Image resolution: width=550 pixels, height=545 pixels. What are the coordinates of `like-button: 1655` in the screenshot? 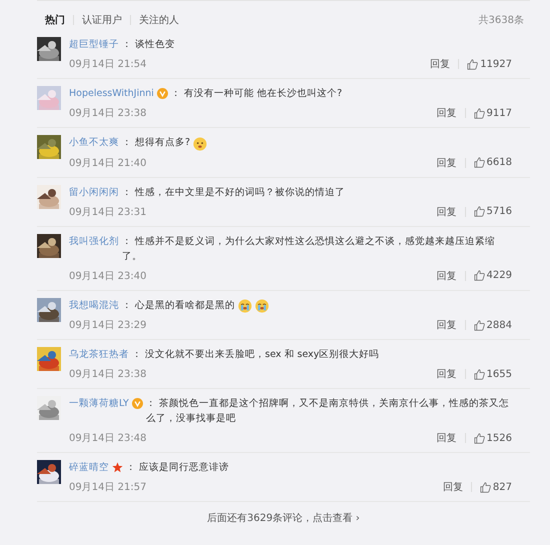 It's located at (493, 374).